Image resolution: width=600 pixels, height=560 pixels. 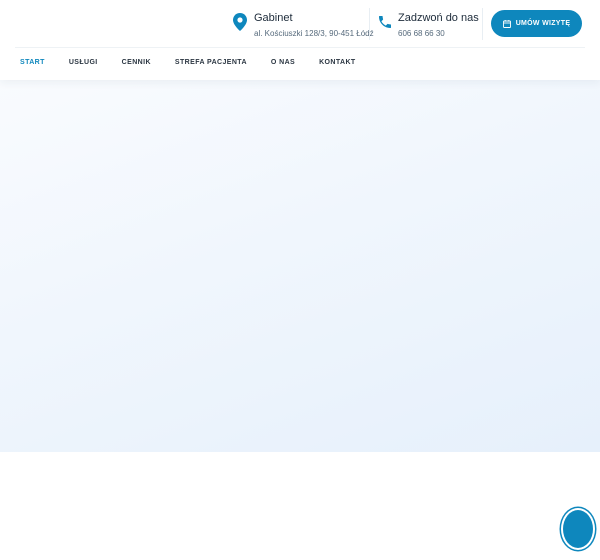 I want to click on office-title: Gabinet, so click(x=273, y=18).